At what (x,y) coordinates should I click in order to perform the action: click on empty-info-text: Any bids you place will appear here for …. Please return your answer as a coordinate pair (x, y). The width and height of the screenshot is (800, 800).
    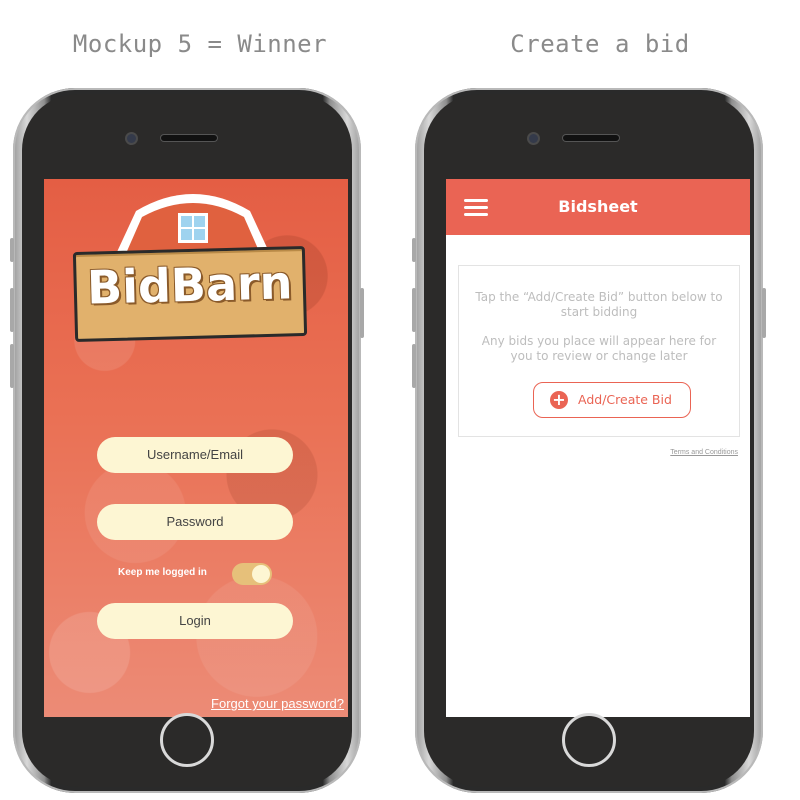
    Looking at the image, I should click on (599, 348).